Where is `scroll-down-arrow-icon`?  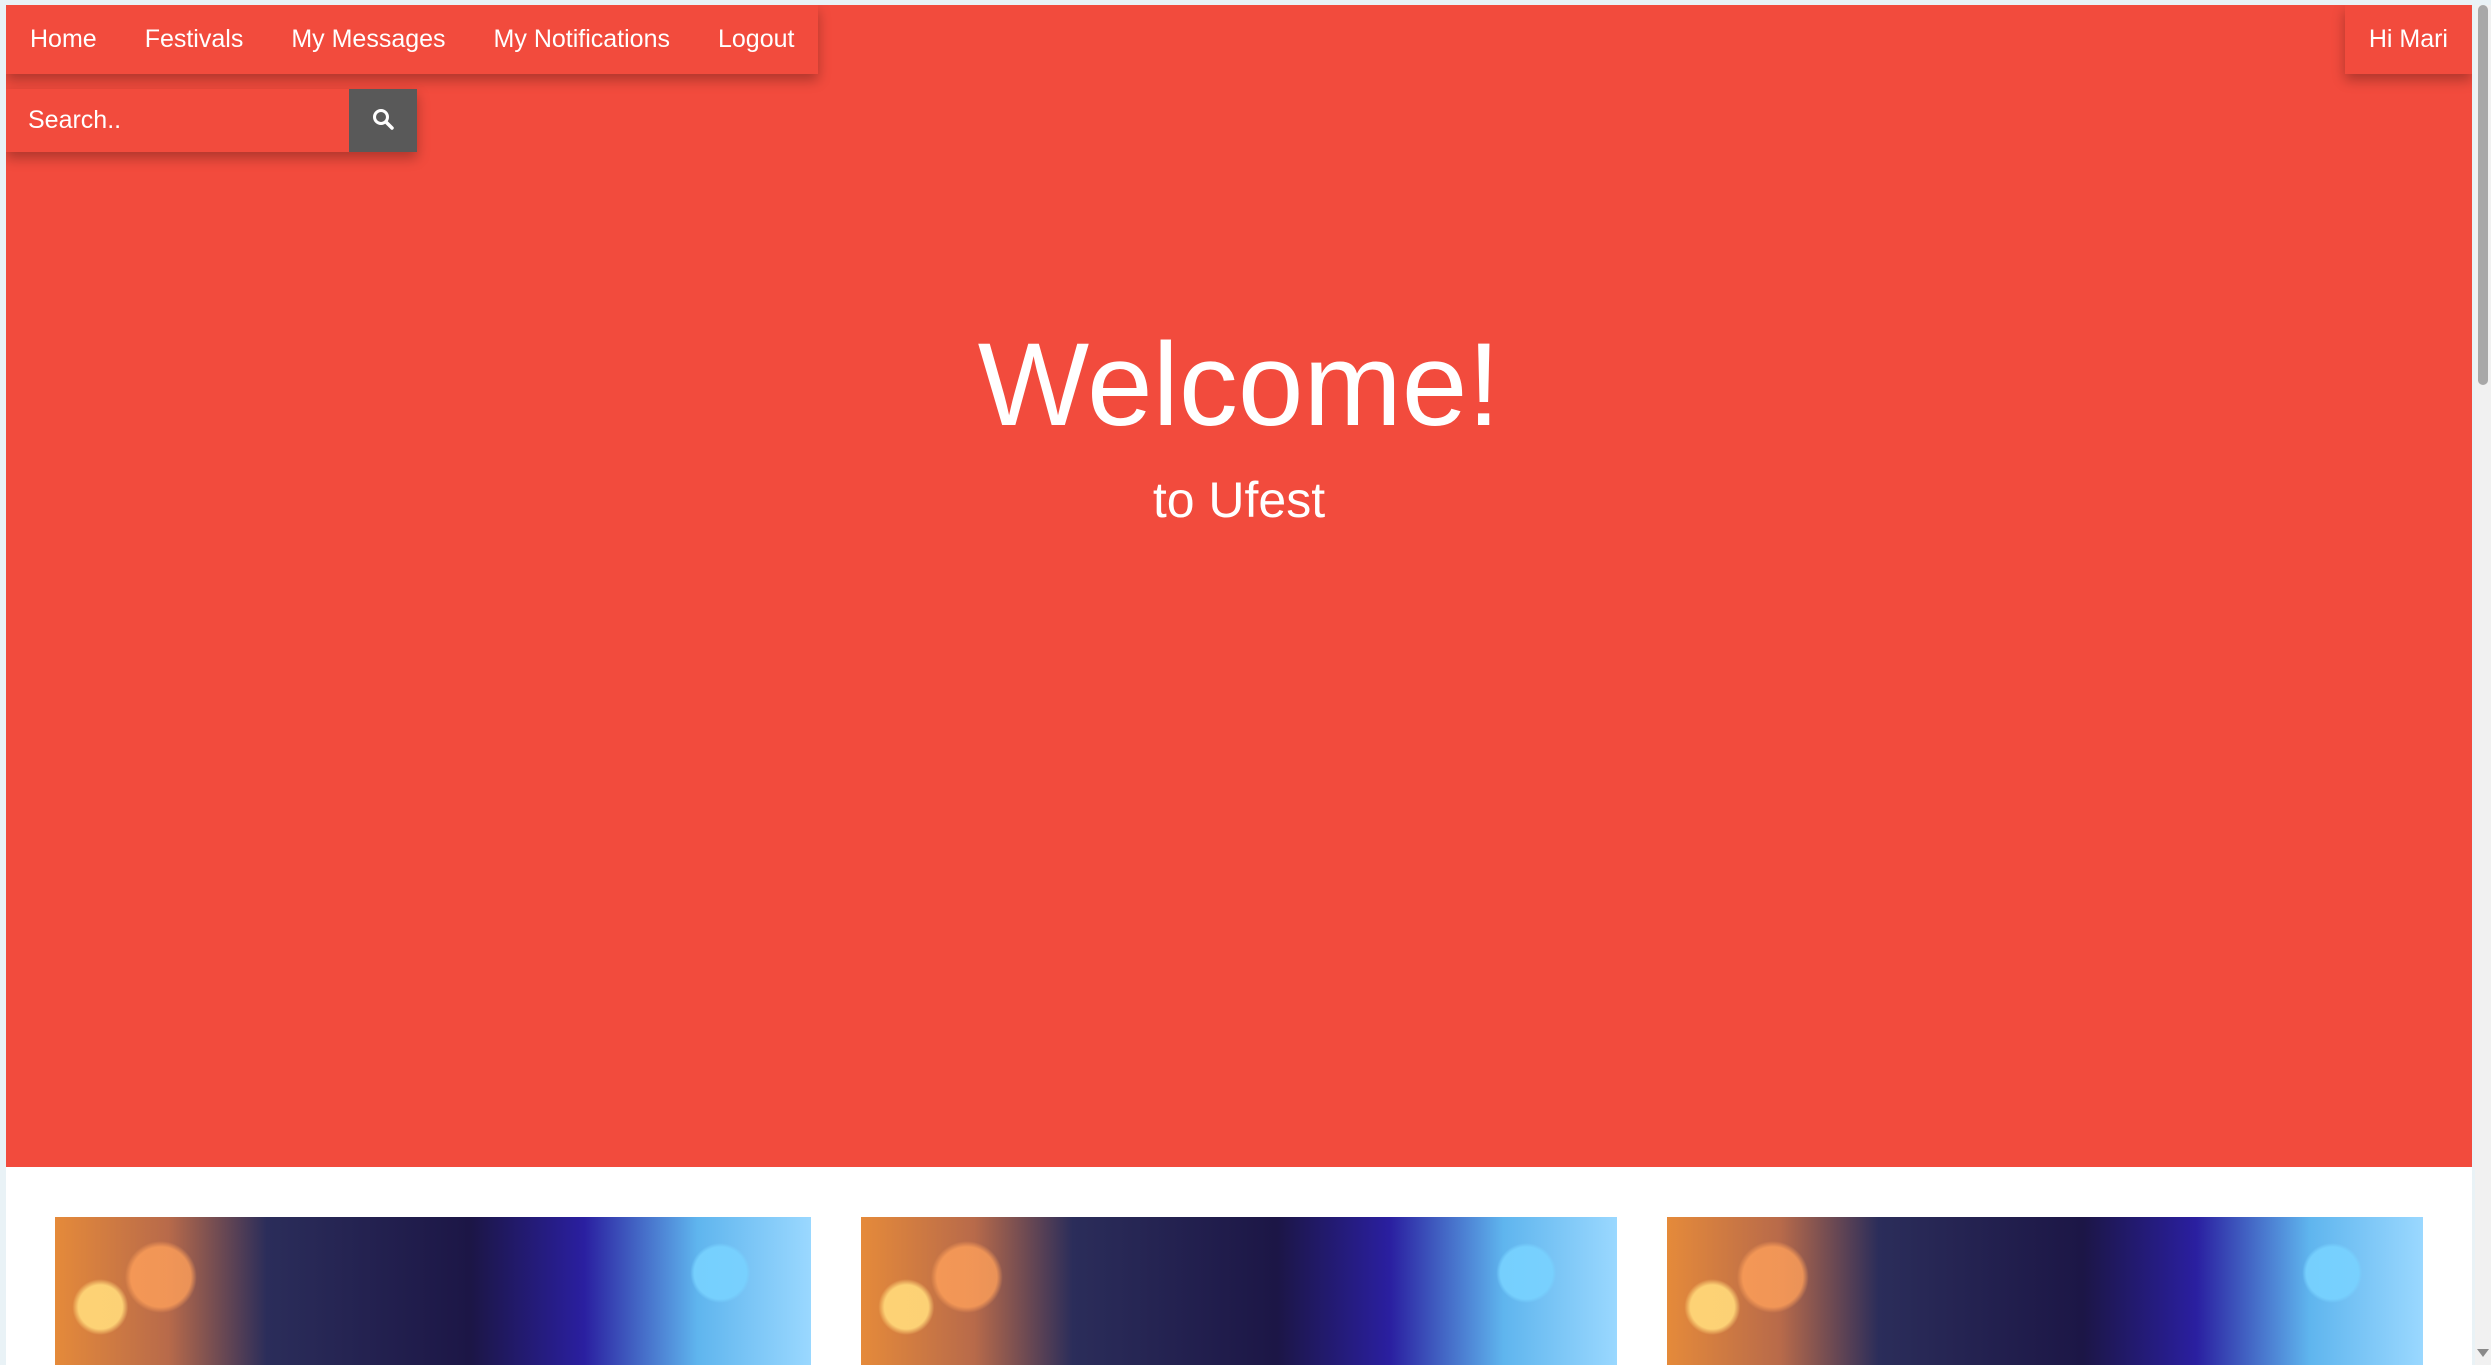 scroll-down-arrow-icon is located at coordinates (2483, 1353).